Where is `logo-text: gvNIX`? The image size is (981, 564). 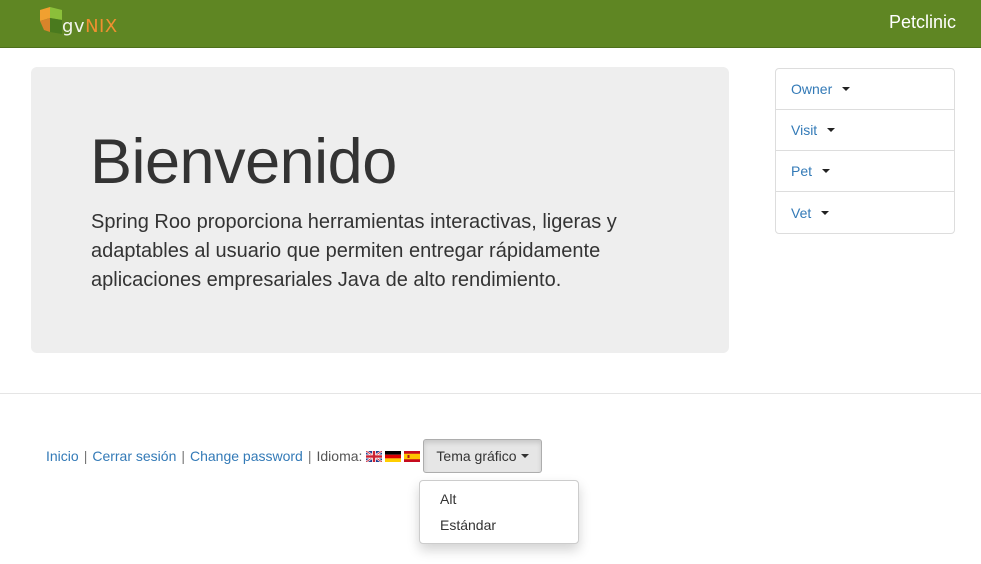
logo-text: gvNIX is located at coordinates (90, 26).